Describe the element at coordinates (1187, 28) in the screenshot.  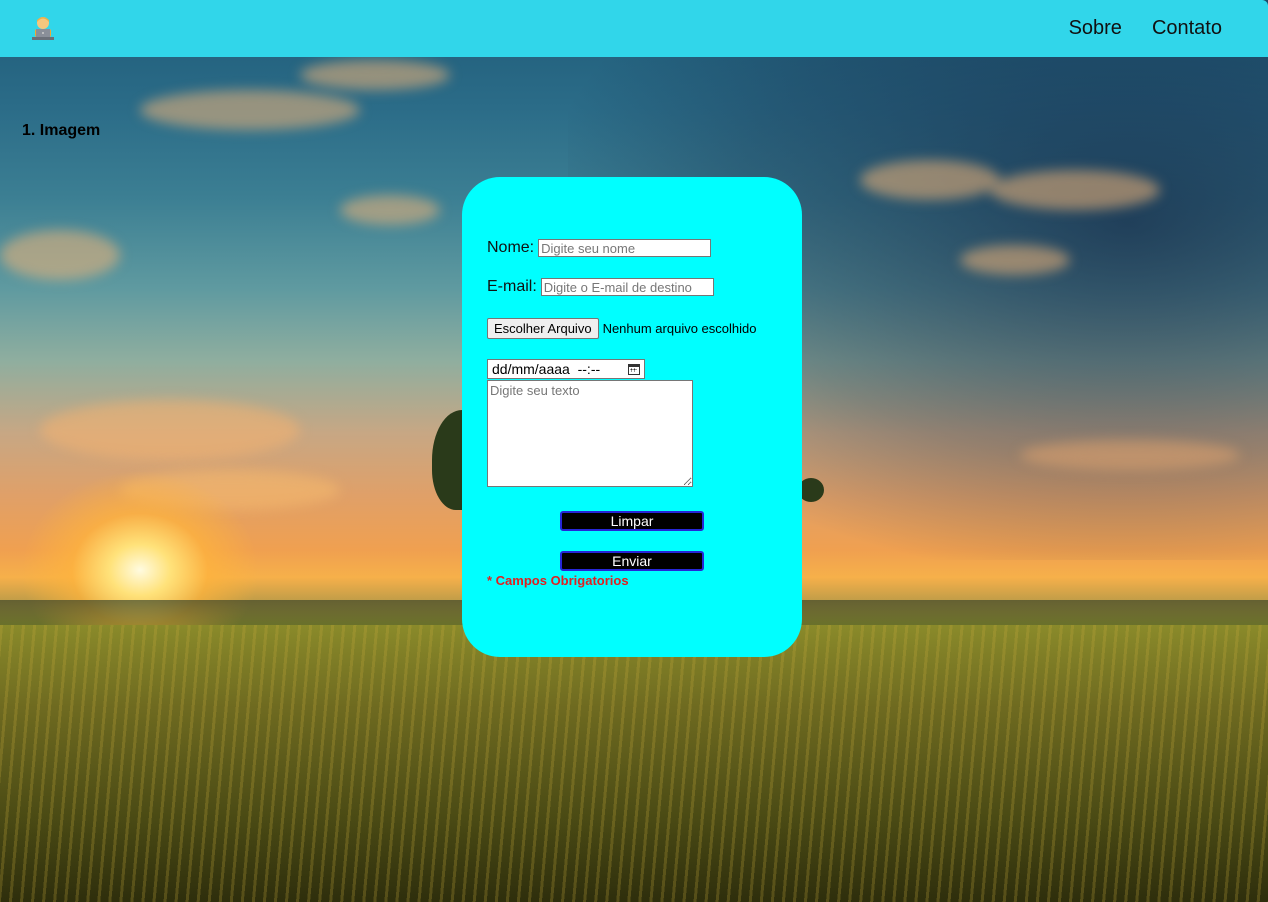
I see `nav-link-contato: Contato` at that location.